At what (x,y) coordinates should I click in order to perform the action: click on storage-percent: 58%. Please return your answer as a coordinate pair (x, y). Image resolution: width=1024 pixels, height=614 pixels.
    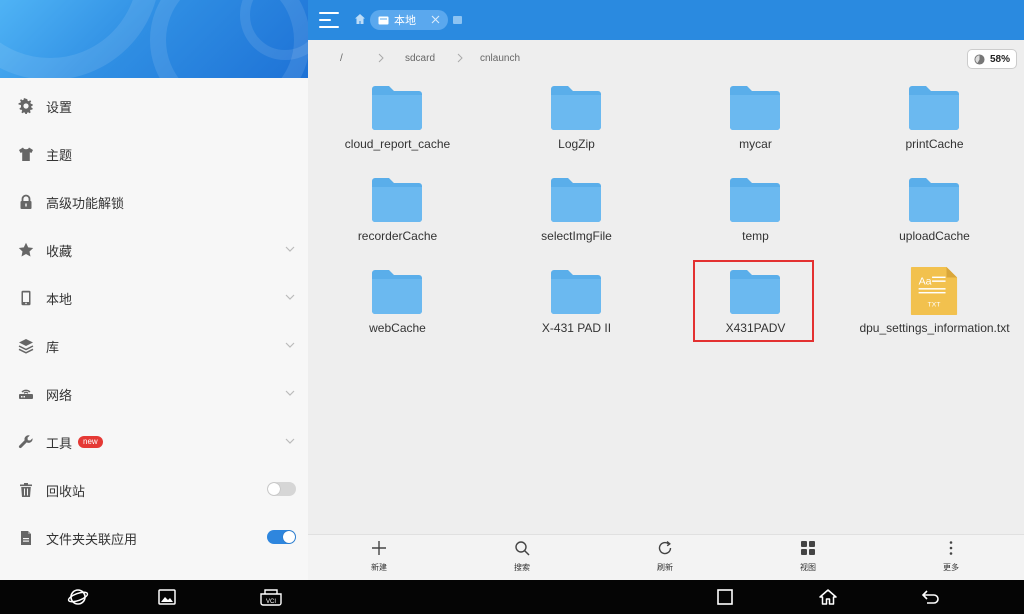
    Looking at the image, I should click on (1000, 59).